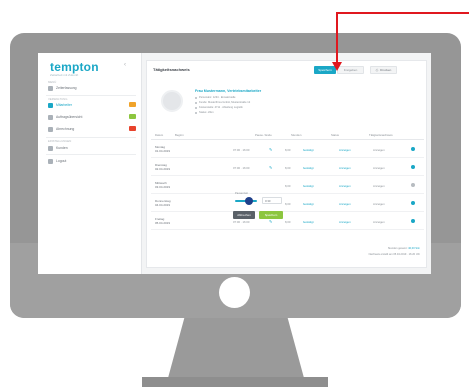 Image resolution: width=469 pixels, height=389 pixels. I want to click on profile-name: Frau Mustermann, Vertriebsmitarbeiter, so click(228, 91).